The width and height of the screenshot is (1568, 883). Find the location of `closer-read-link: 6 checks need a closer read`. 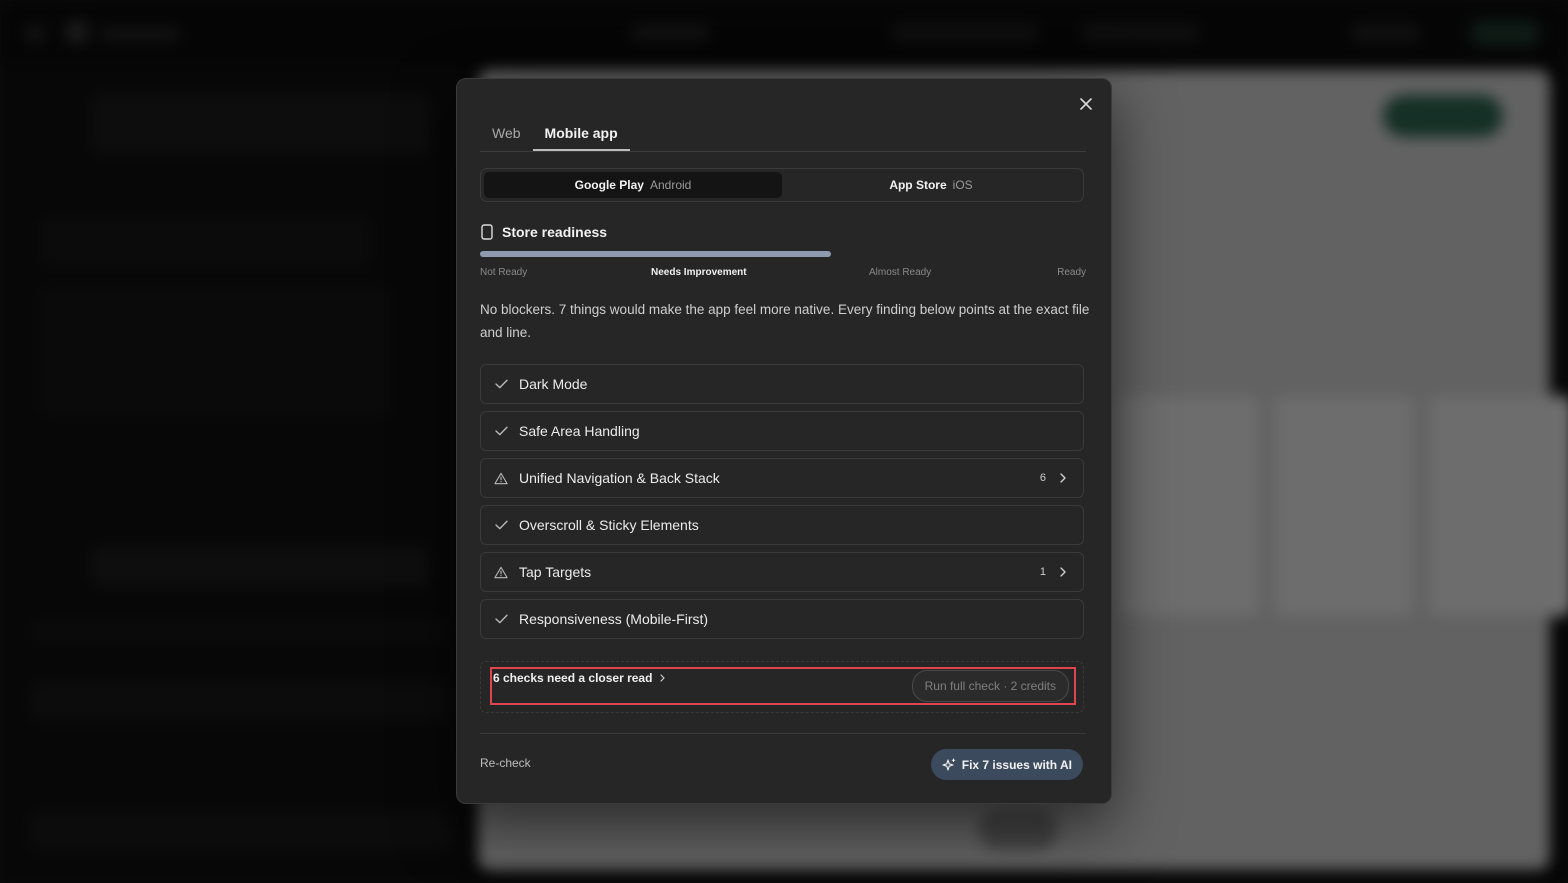

closer-read-link: 6 checks need a closer read is located at coordinates (579, 678).